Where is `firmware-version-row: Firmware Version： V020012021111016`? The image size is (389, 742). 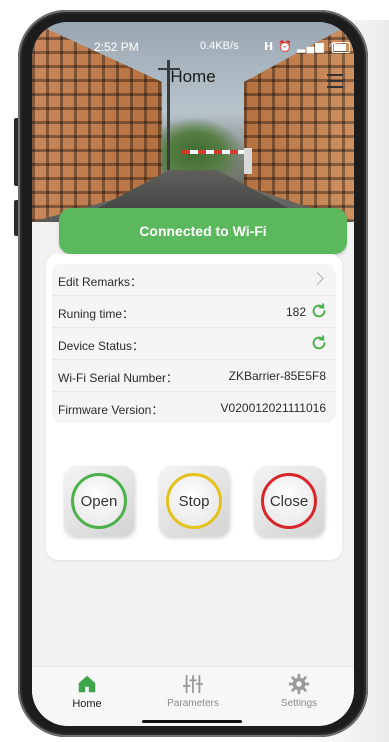
firmware-version-row: Firmware Version： V020012021111016 is located at coordinates (194, 407).